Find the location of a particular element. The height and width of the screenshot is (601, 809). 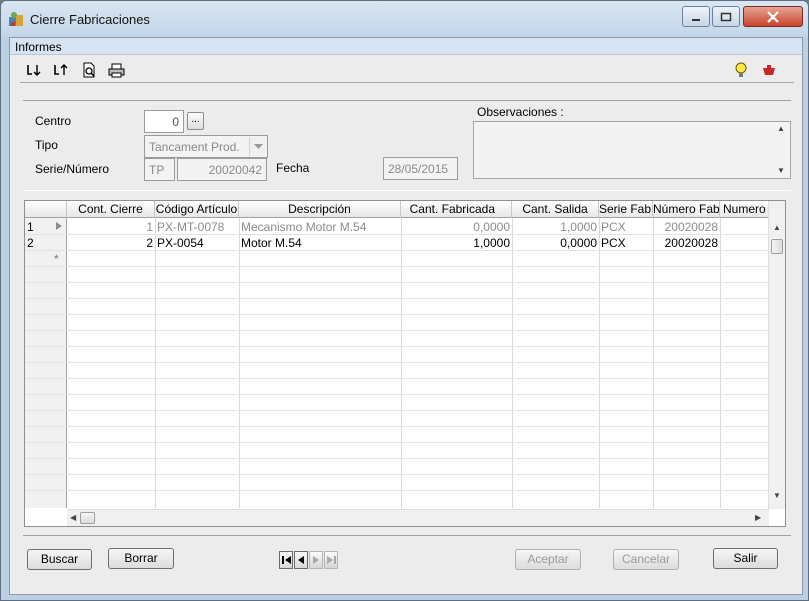

sort-descending-icon is located at coordinates (61, 69).